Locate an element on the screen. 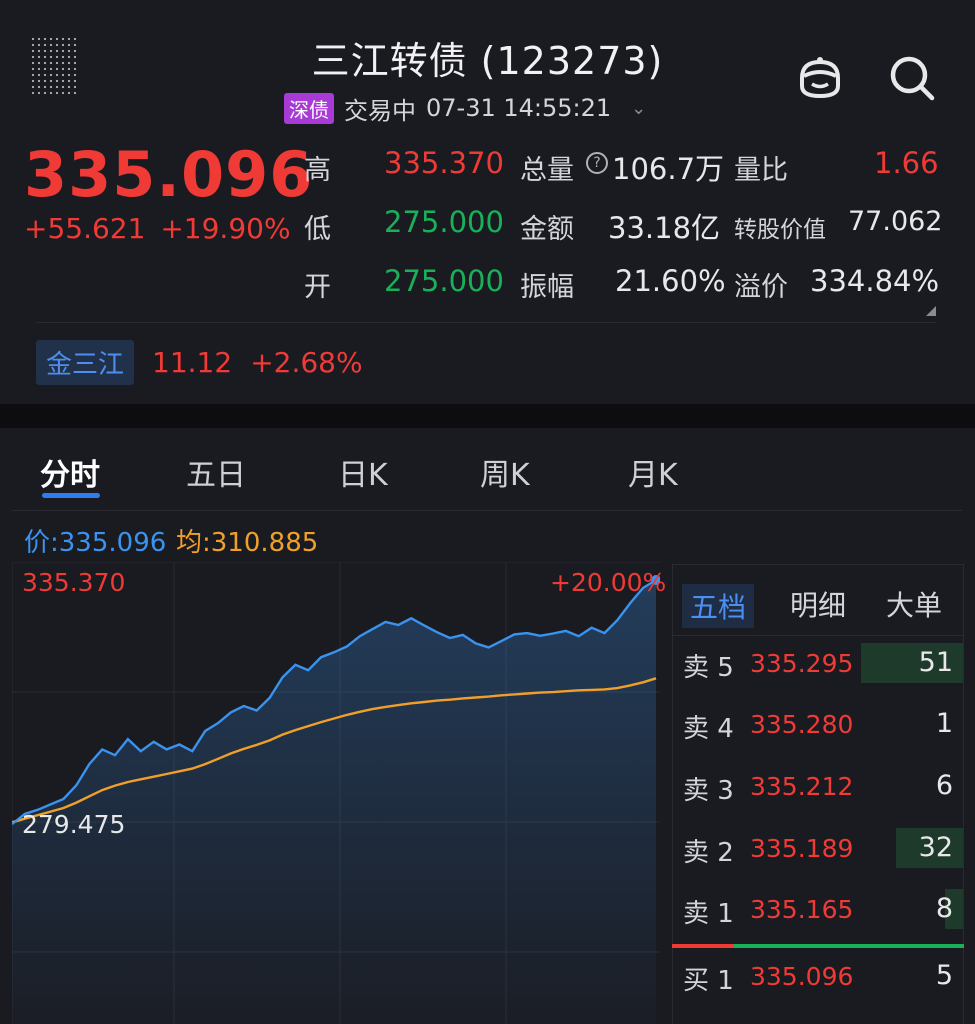 The width and height of the screenshot is (975, 1024). ask-price: 335.295 is located at coordinates (802, 663).